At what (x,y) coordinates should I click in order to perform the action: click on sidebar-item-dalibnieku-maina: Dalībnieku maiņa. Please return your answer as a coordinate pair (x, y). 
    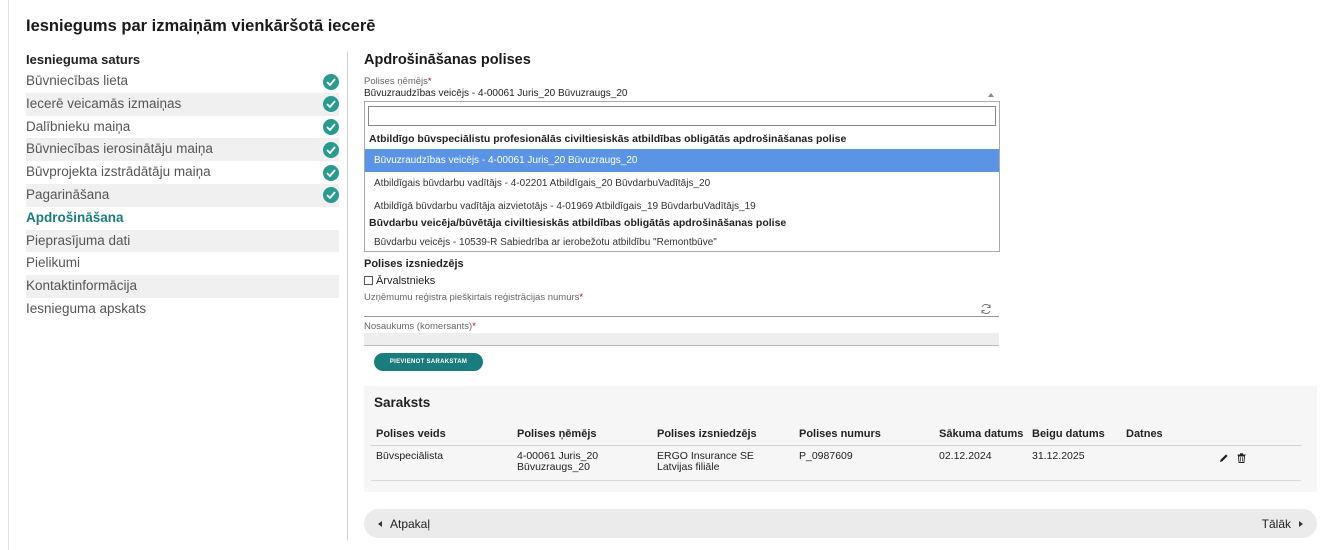
    Looking at the image, I should click on (182, 127).